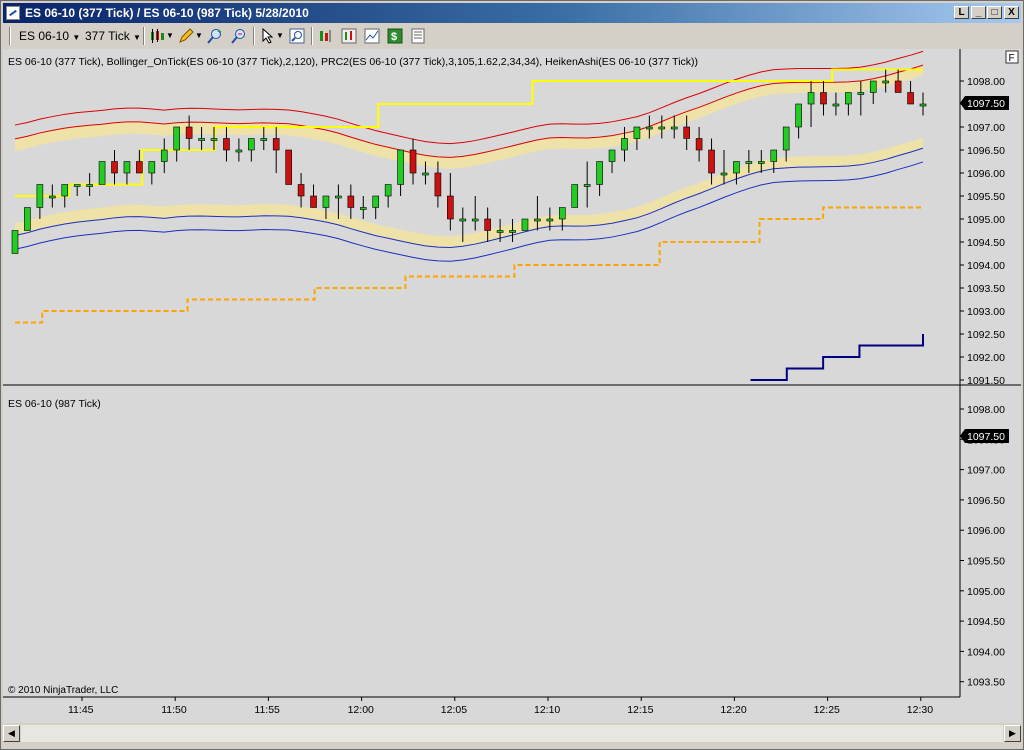  I want to click on chart-toolbar: ES 06-10 ▼ 377 Tick ▼ ▼ ▼ + ▼ $, so click(512, 36).